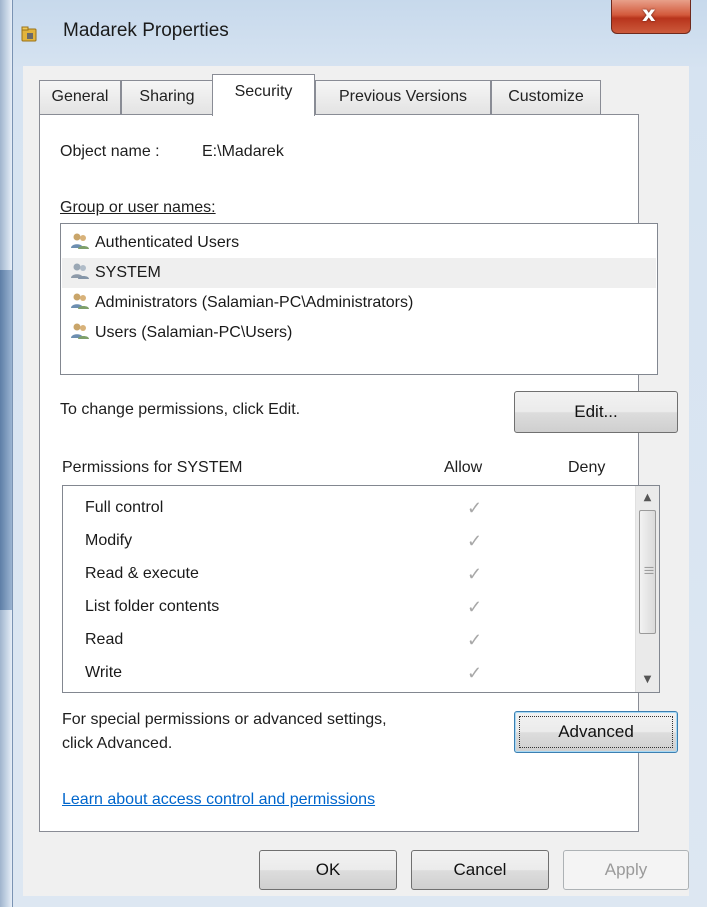  I want to click on permission-name: List folder contents, so click(152, 606).